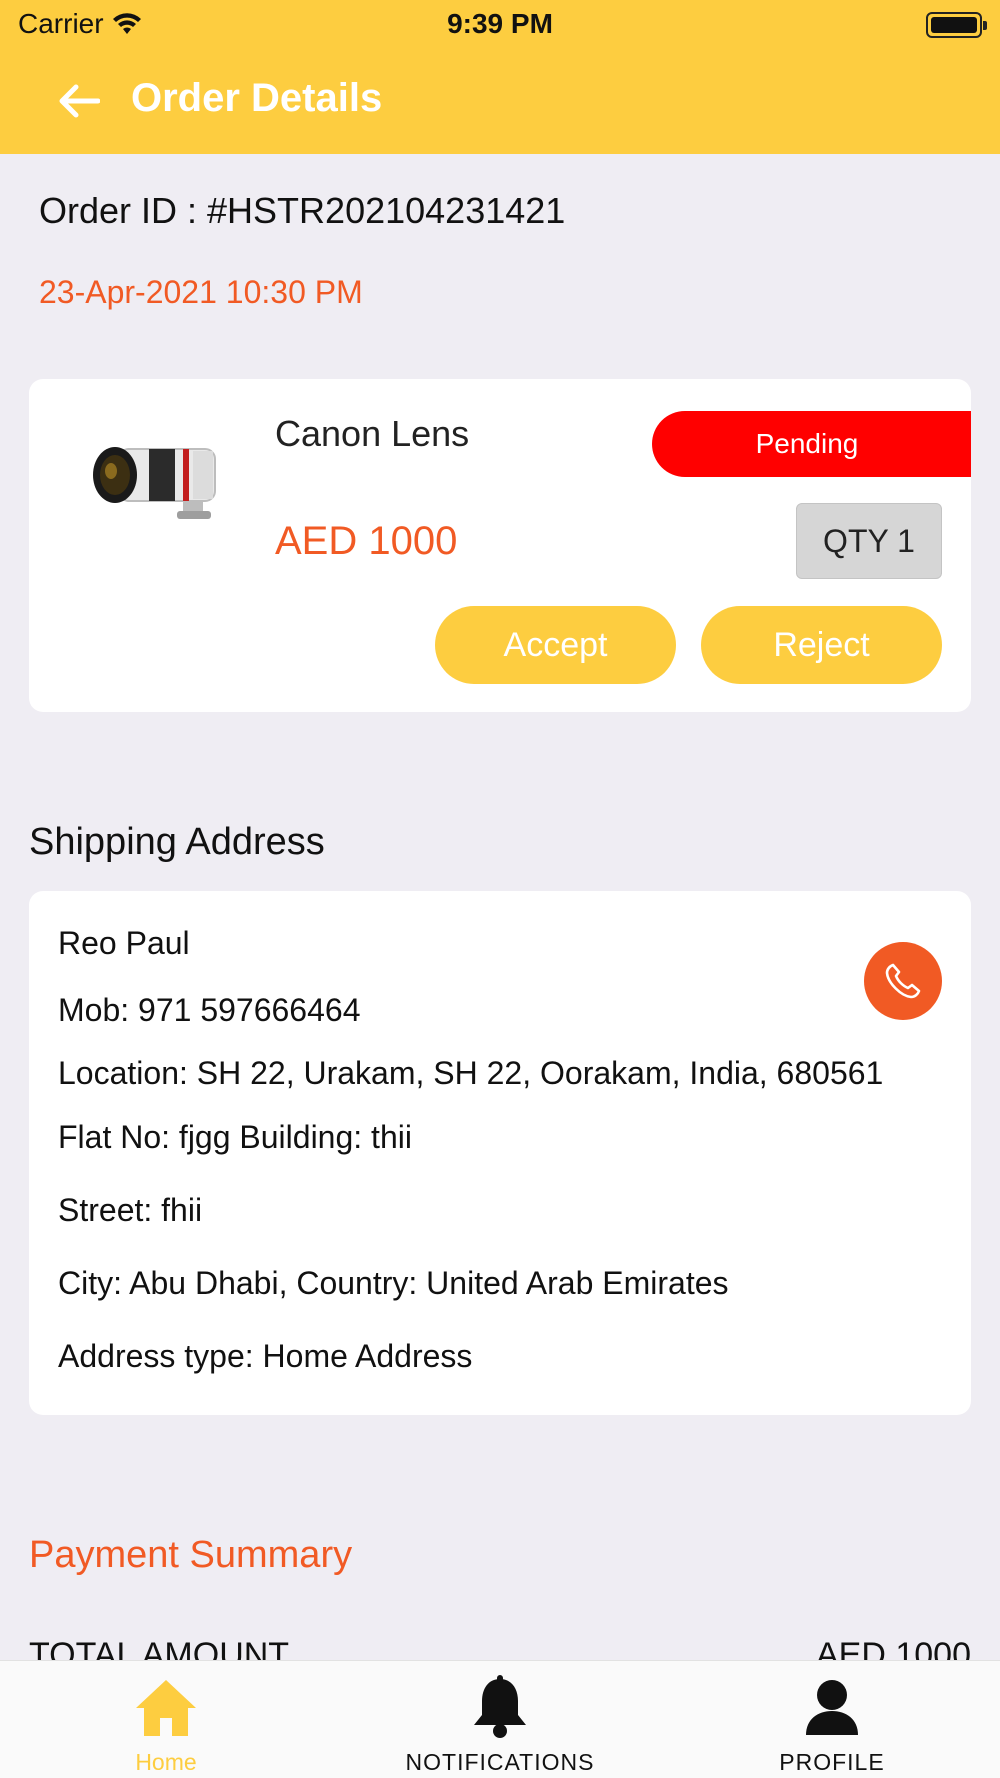 The height and width of the screenshot is (1778, 1000). I want to click on address-flat: Flat No: fjgg Building: thii, so click(235, 1137).